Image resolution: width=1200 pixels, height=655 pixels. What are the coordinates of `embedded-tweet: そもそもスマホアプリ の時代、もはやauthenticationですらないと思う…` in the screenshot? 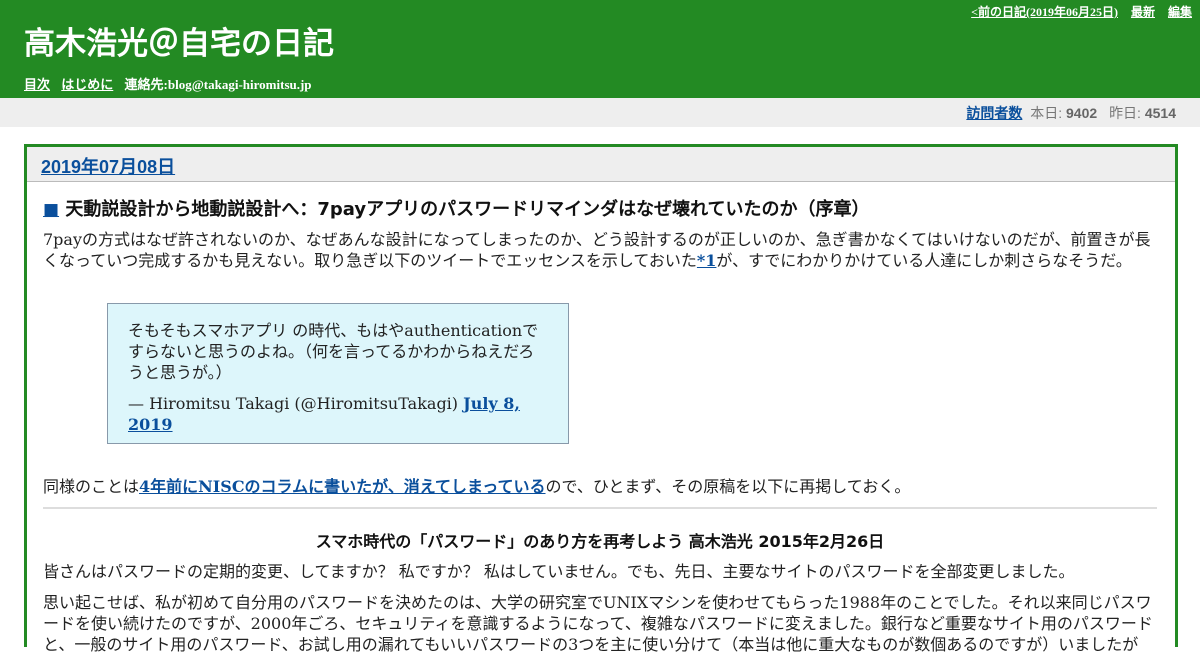 It's located at (338, 373).